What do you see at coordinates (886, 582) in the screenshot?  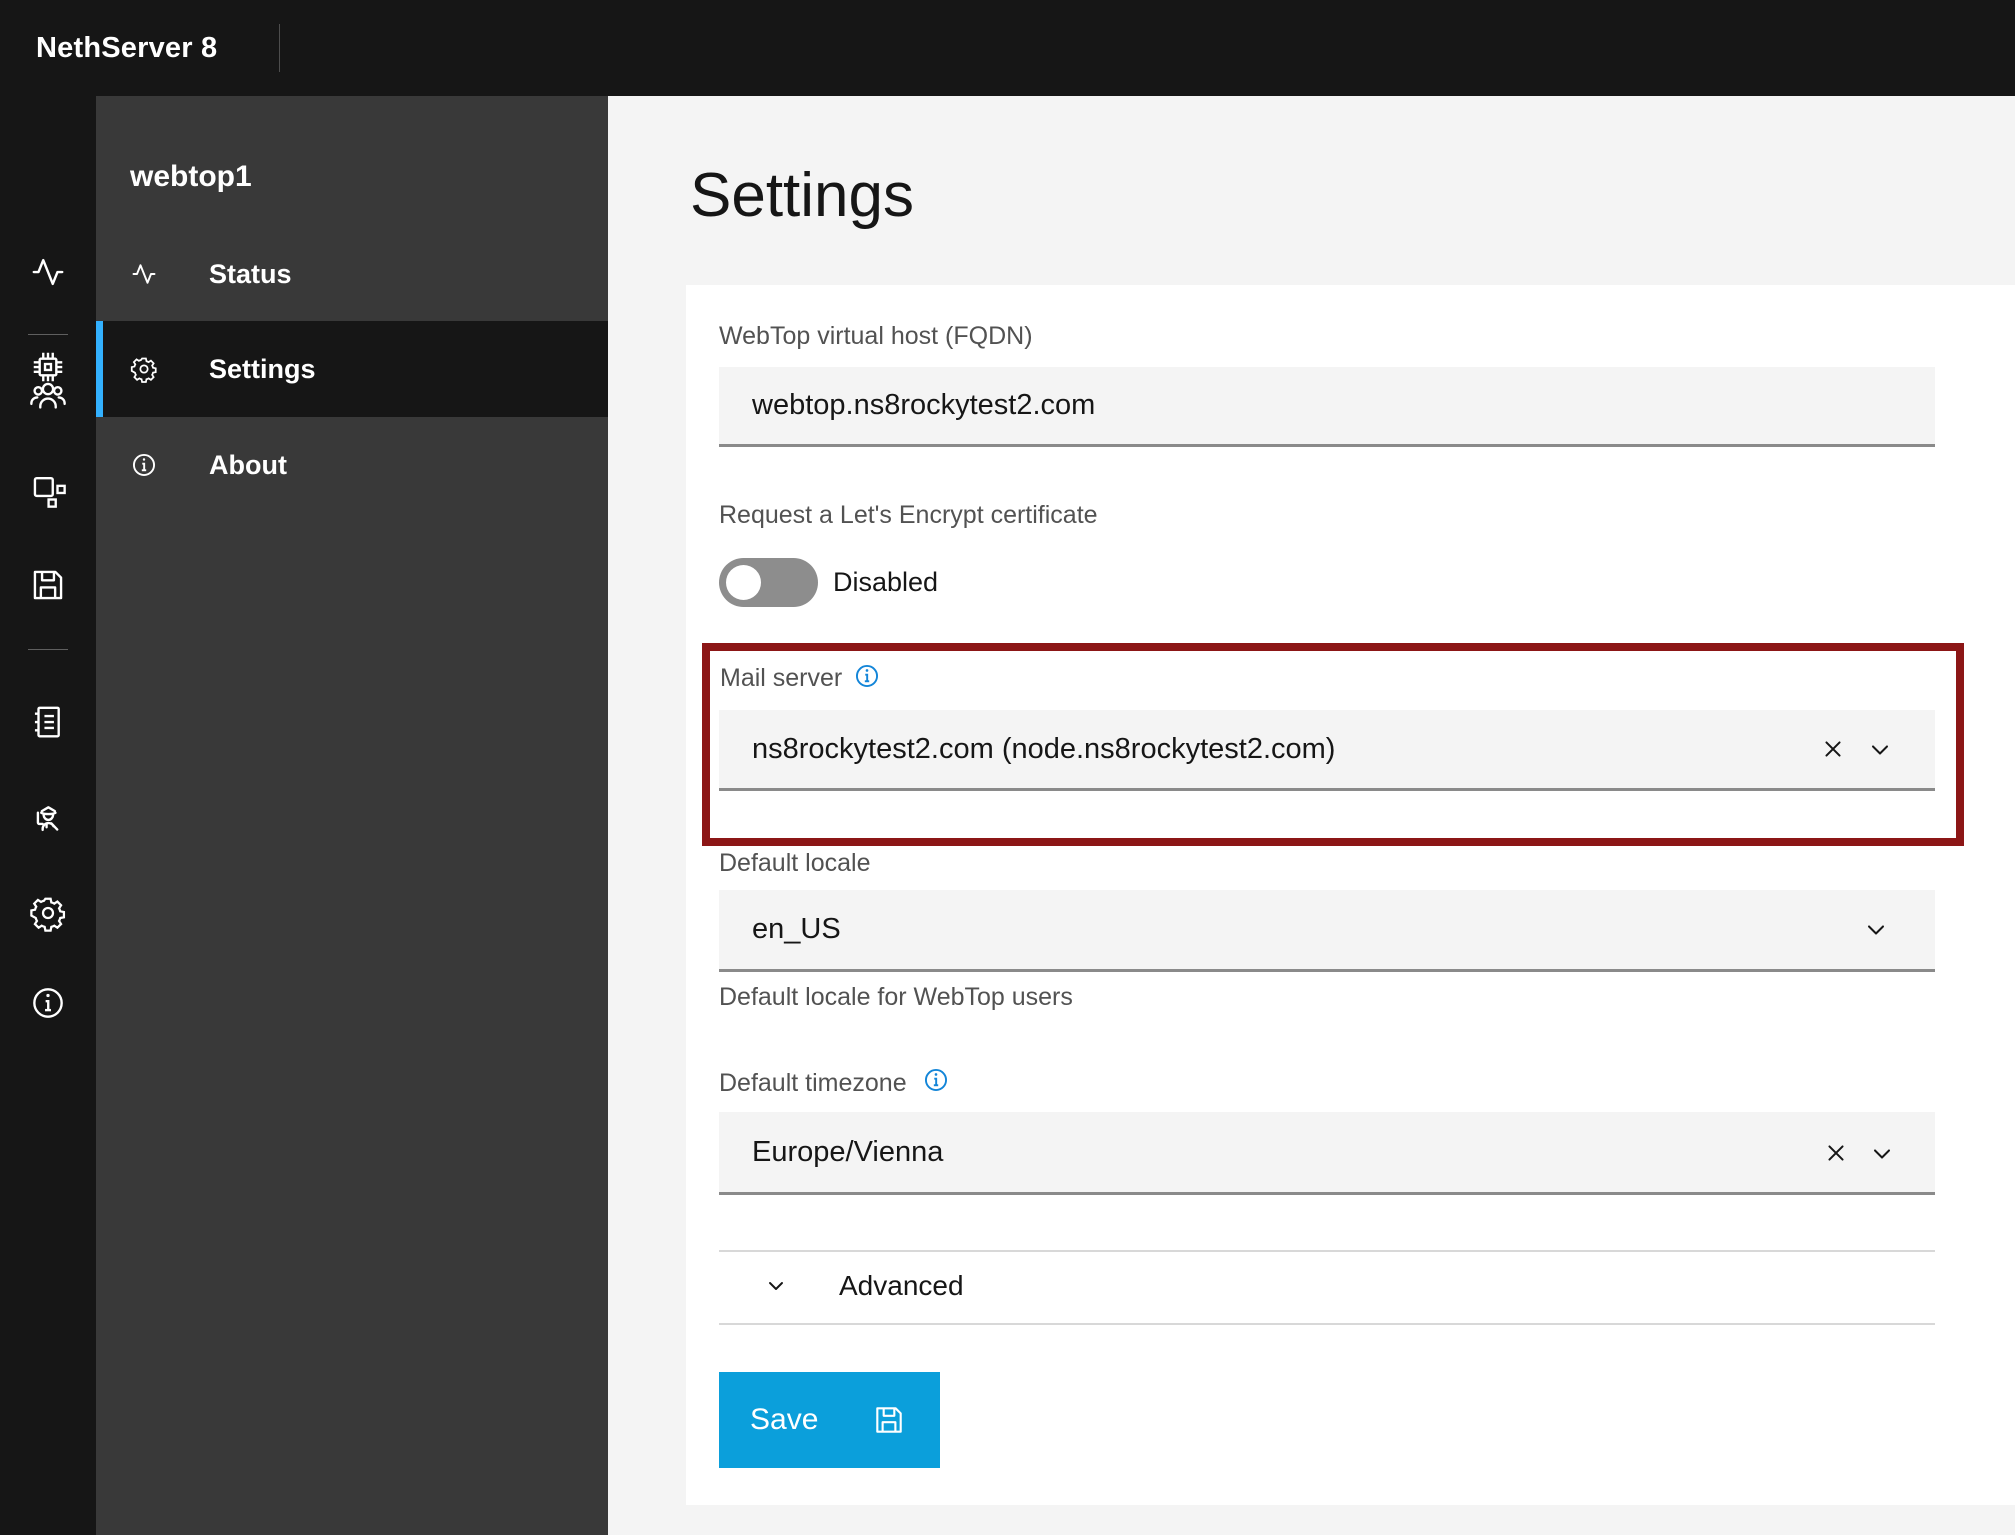 I see `lets-encrypt-state: Disabled` at bounding box center [886, 582].